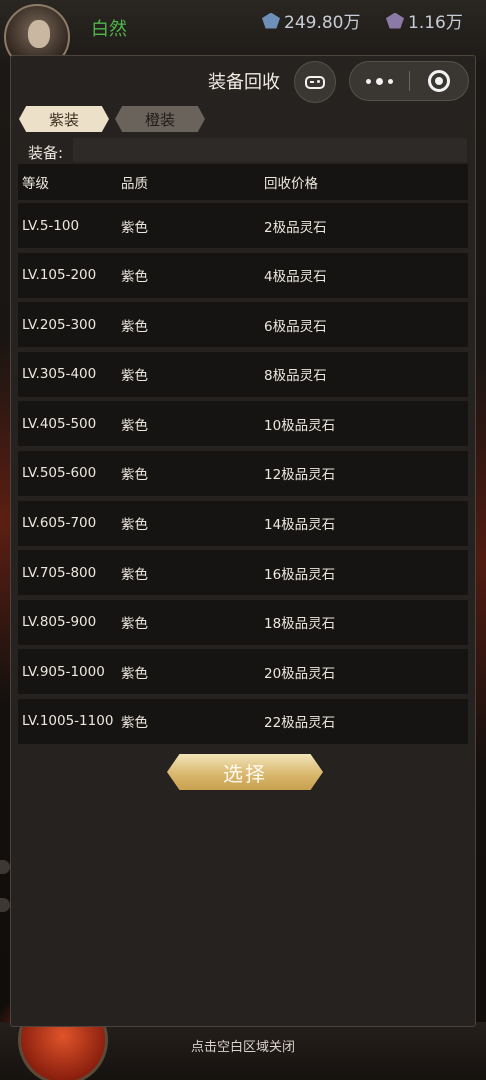 This screenshot has width=486, height=1080. What do you see at coordinates (59, 275) in the screenshot?
I see `level-cell: LV.105-200` at bounding box center [59, 275].